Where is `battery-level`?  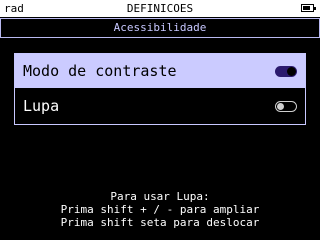 battery-level is located at coordinates (306, 8).